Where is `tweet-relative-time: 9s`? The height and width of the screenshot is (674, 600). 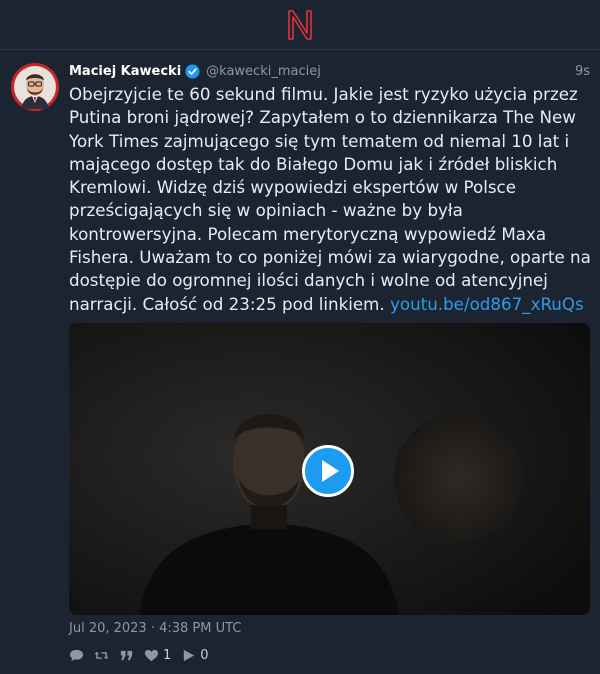 tweet-relative-time: 9s is located at coordinates (582, 71).